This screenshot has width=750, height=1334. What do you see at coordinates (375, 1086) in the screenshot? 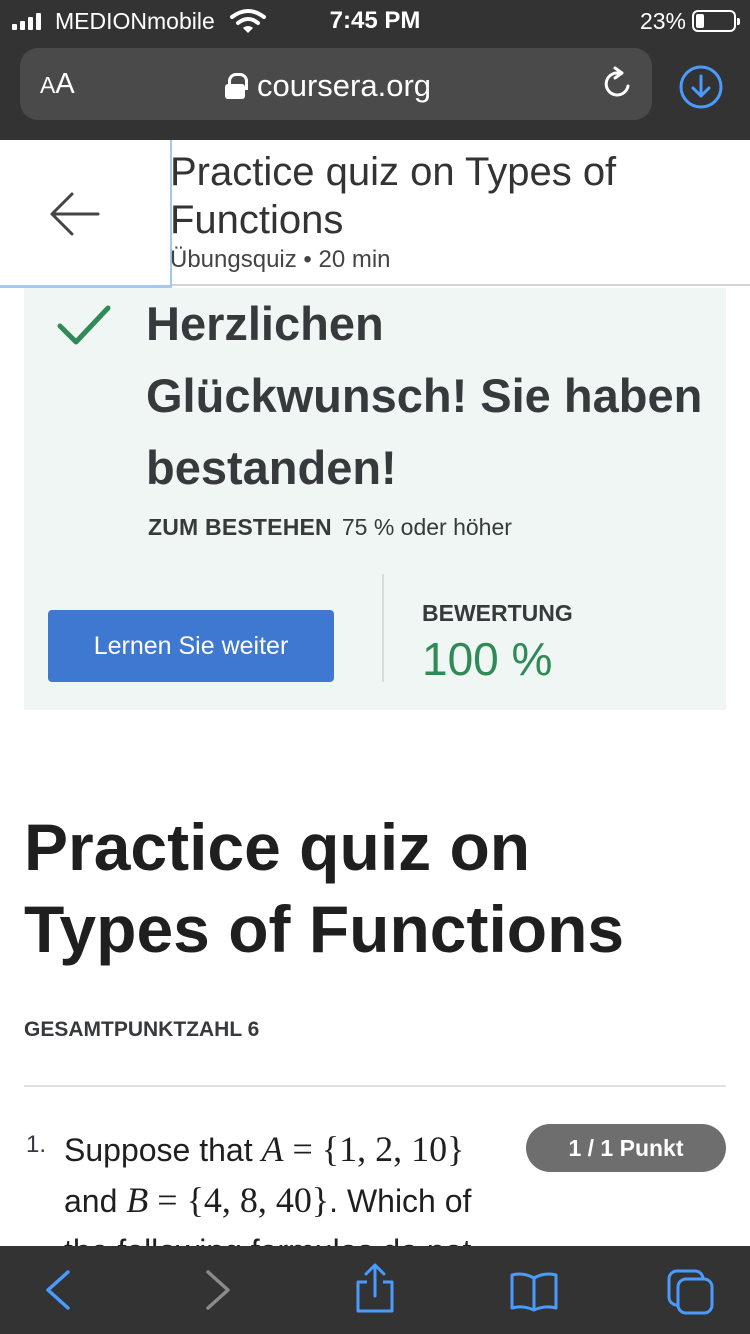
I see `content-divider` at bounding box center [375, 1086].